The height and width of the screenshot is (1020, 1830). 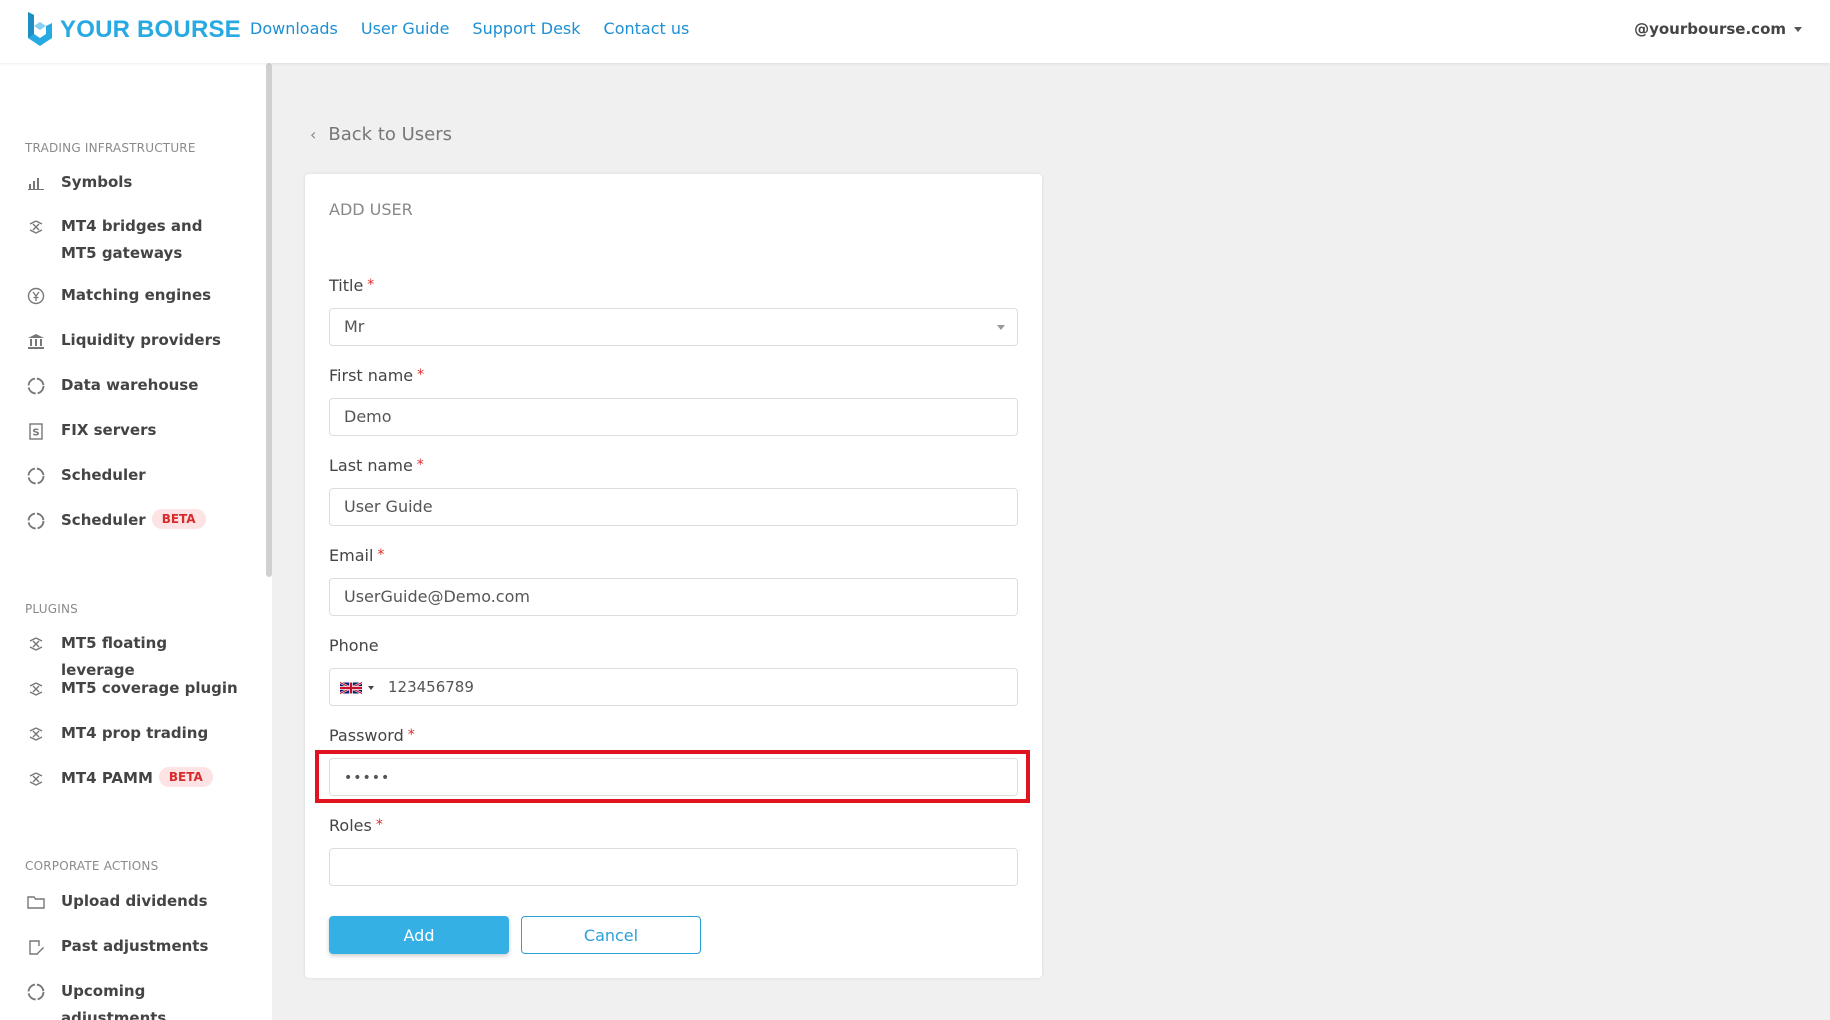 I want to click on sidebar-item-label: Symbols, so click(x=97, y=182).